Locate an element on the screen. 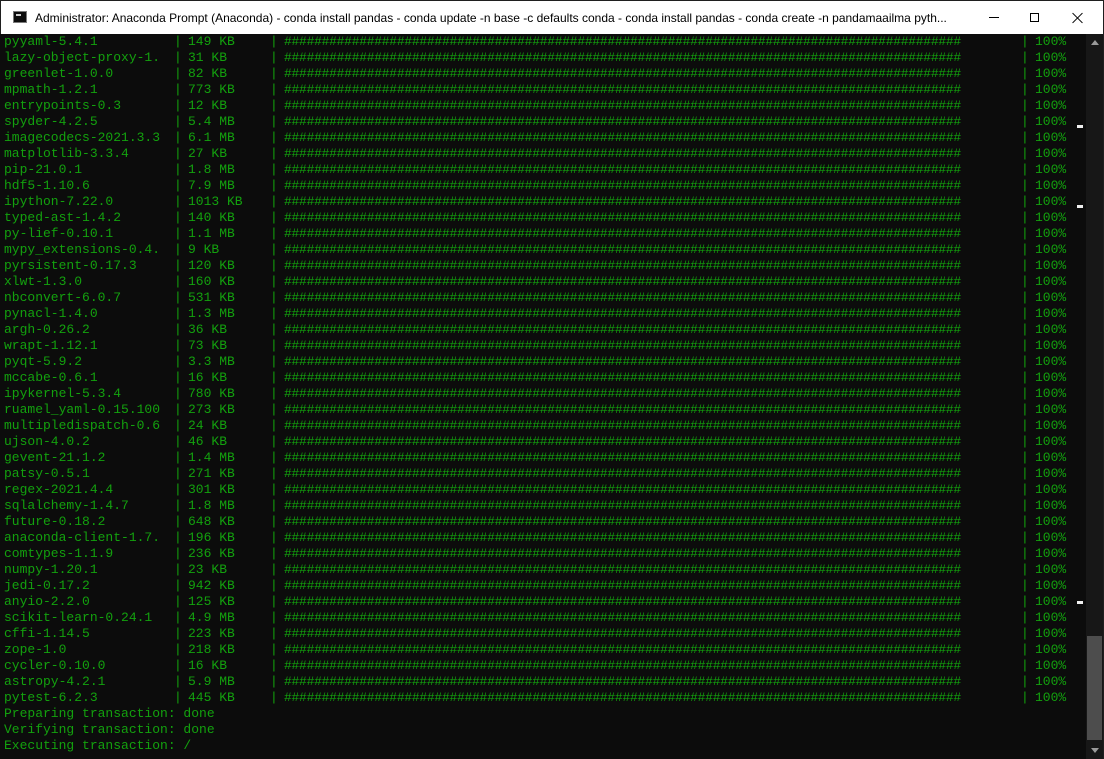 This screenshot has width=1104, height=759. package-size: 531 KB is located at coordinates (211, 297).